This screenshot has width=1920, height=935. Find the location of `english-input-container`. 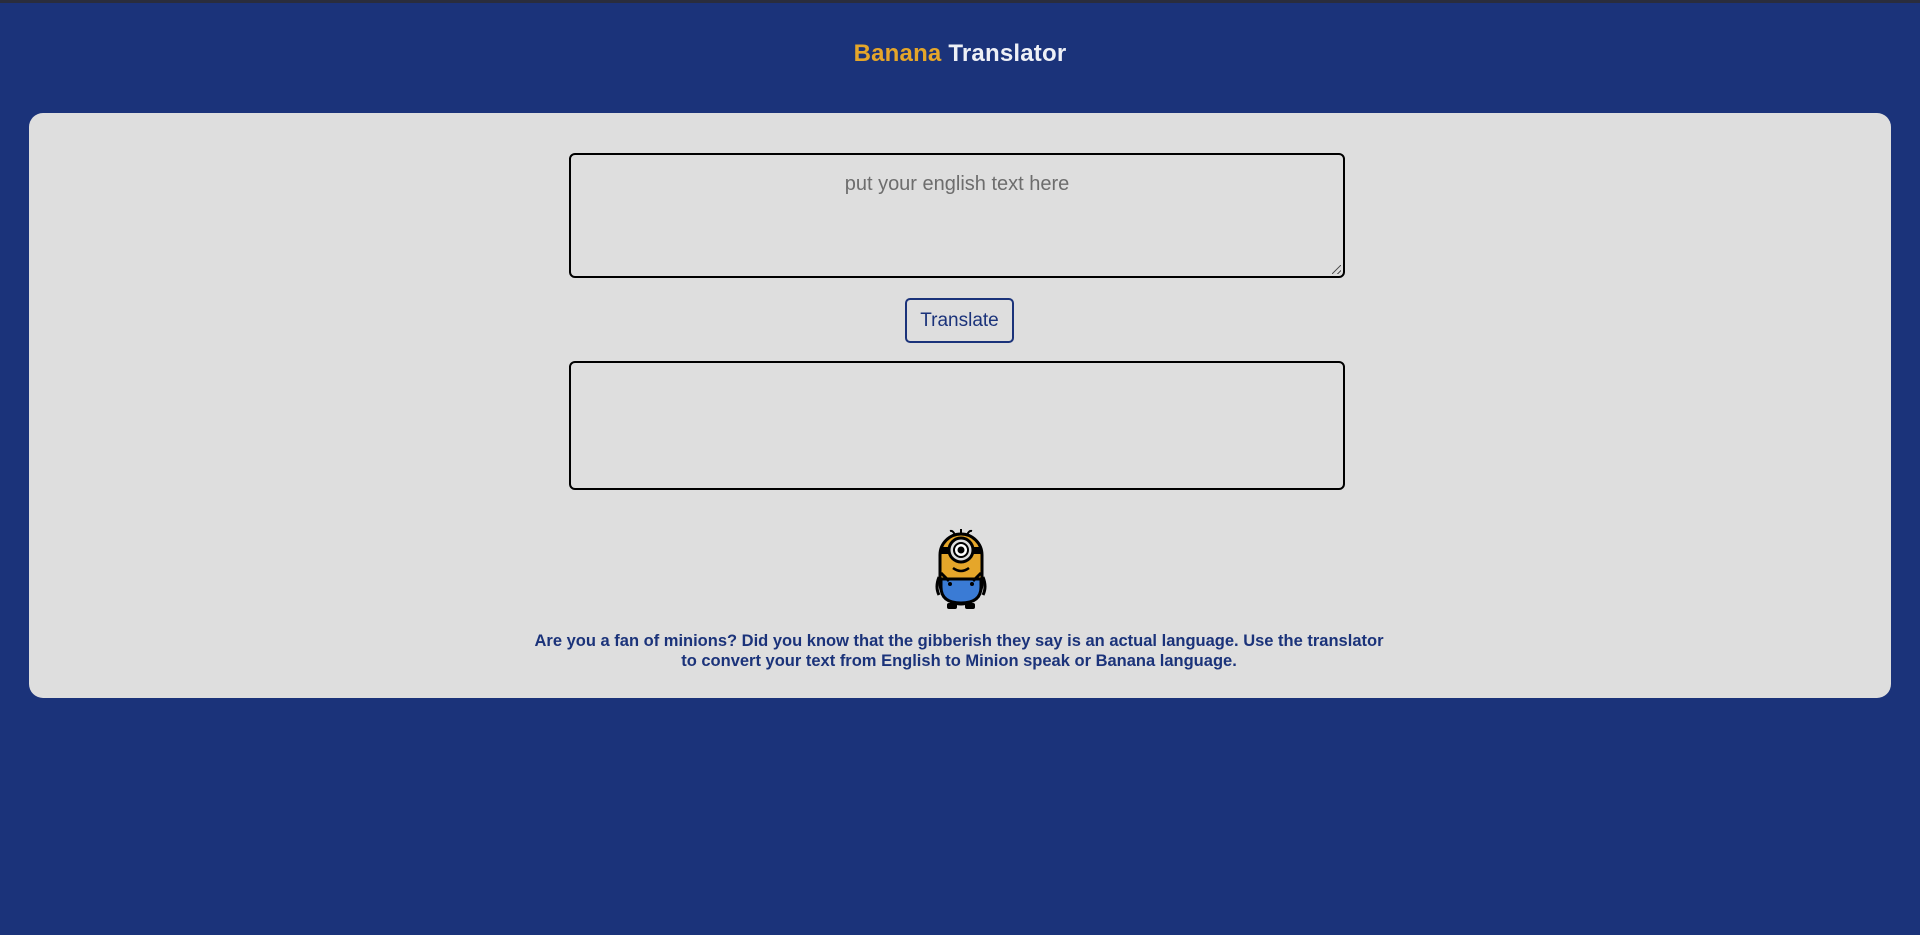

english-input-container is located at coordinates (957, 215).